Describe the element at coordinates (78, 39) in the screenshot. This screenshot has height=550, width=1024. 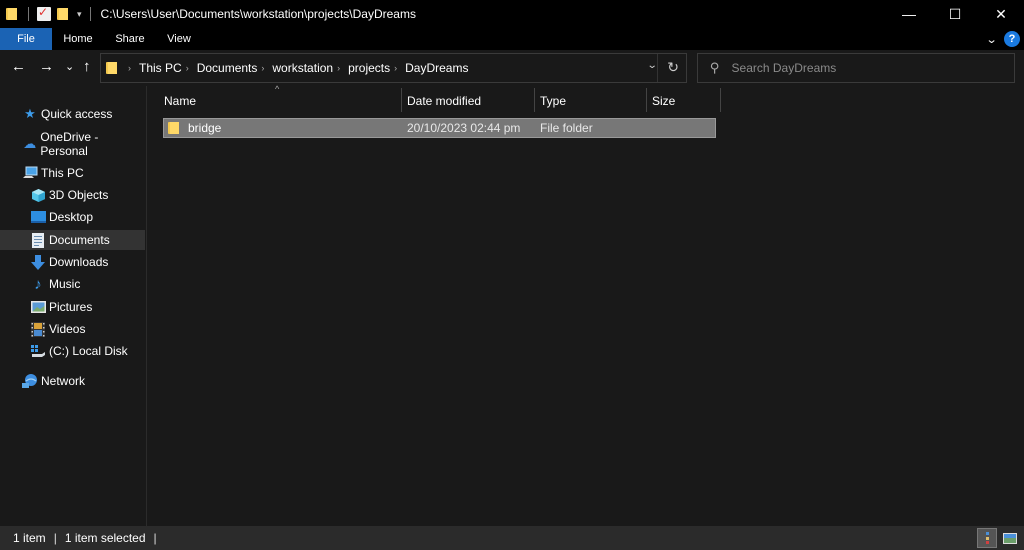
I see `tab-home: Home` at that location.